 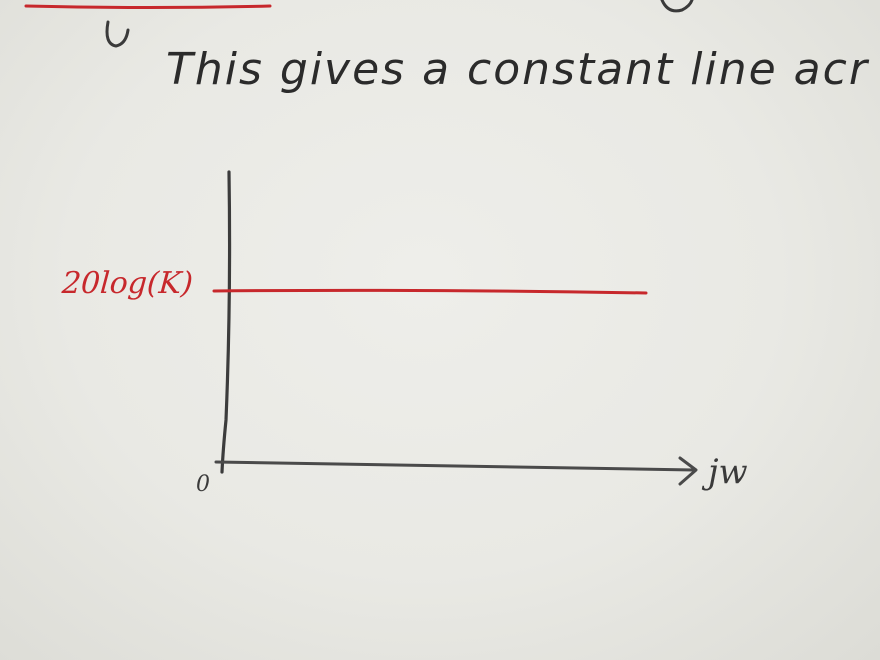 What do you see at coordinates (117, 34) in the screenshot?
I see `top-letter-descender` at bounding box center [117, 34].